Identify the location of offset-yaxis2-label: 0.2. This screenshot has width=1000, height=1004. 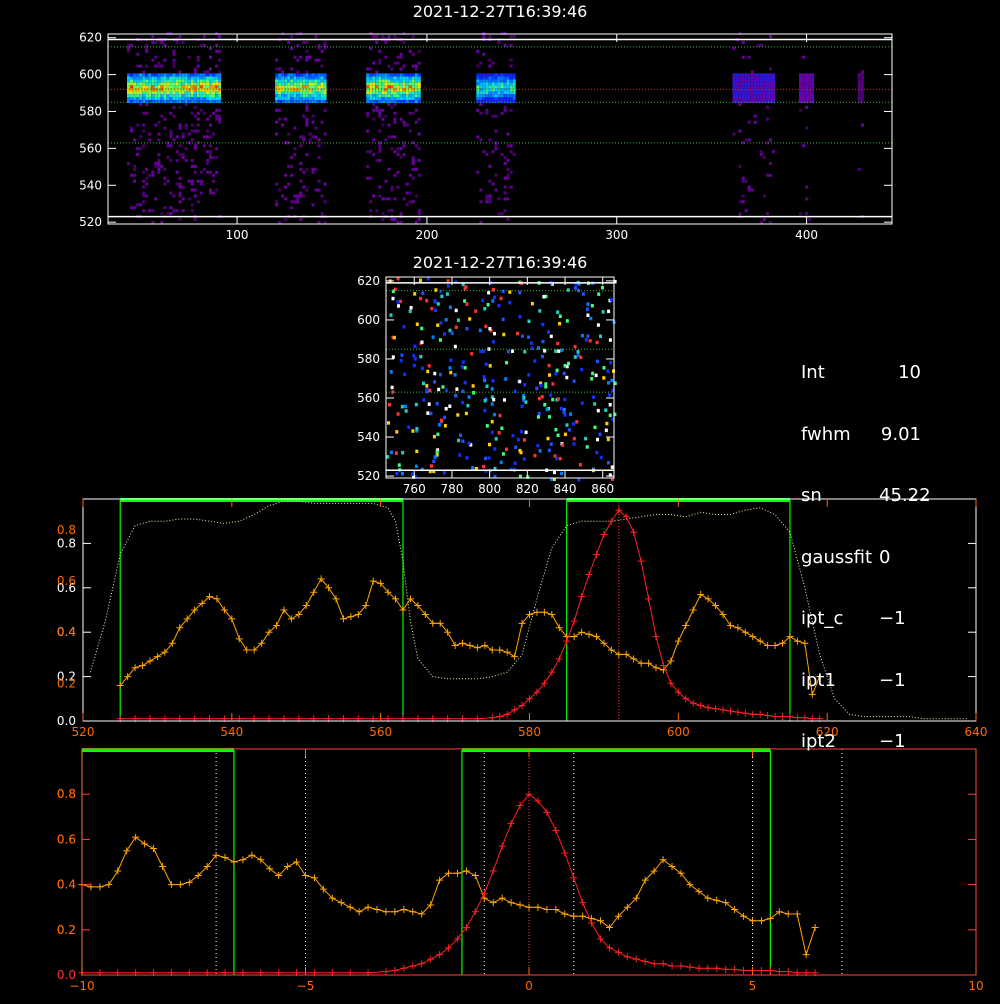
(66, 930).